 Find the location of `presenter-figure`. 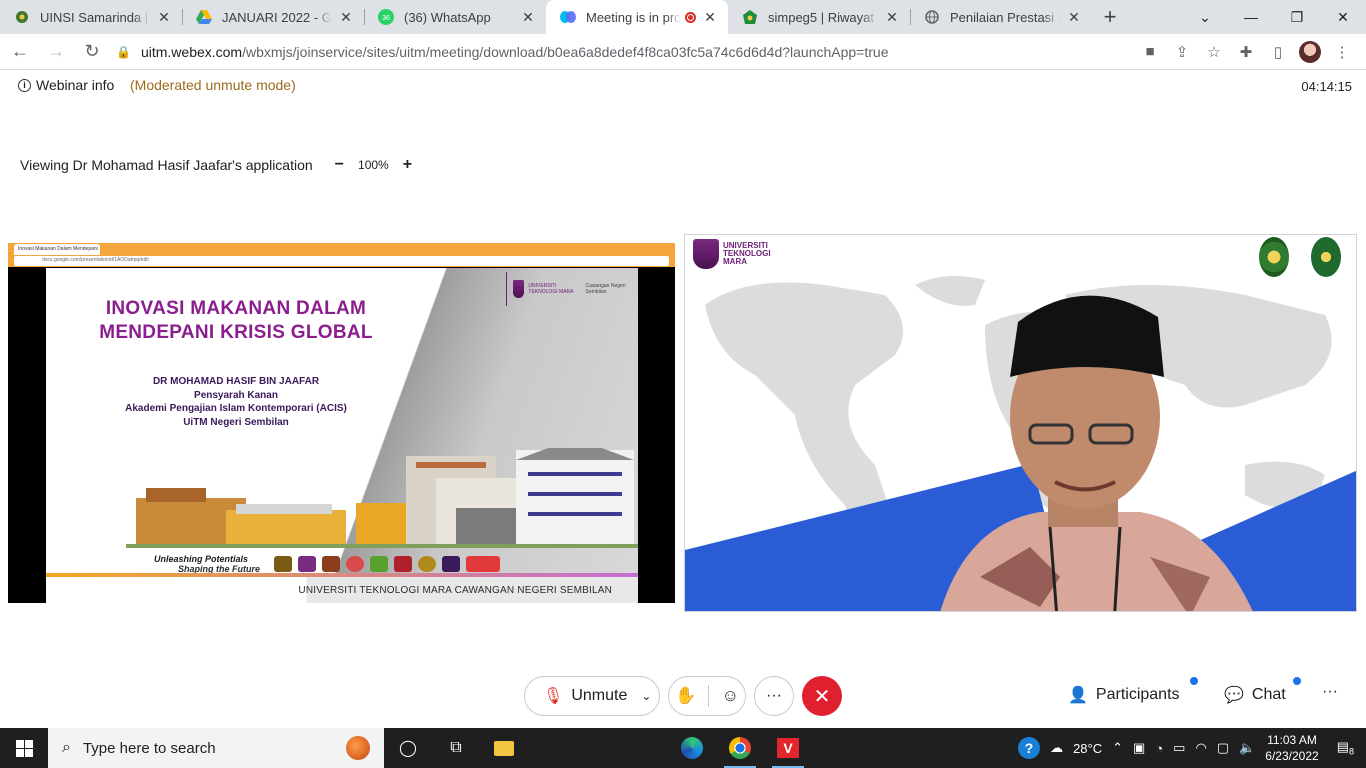

presenter-figure is located at coordinates (1096, 453).